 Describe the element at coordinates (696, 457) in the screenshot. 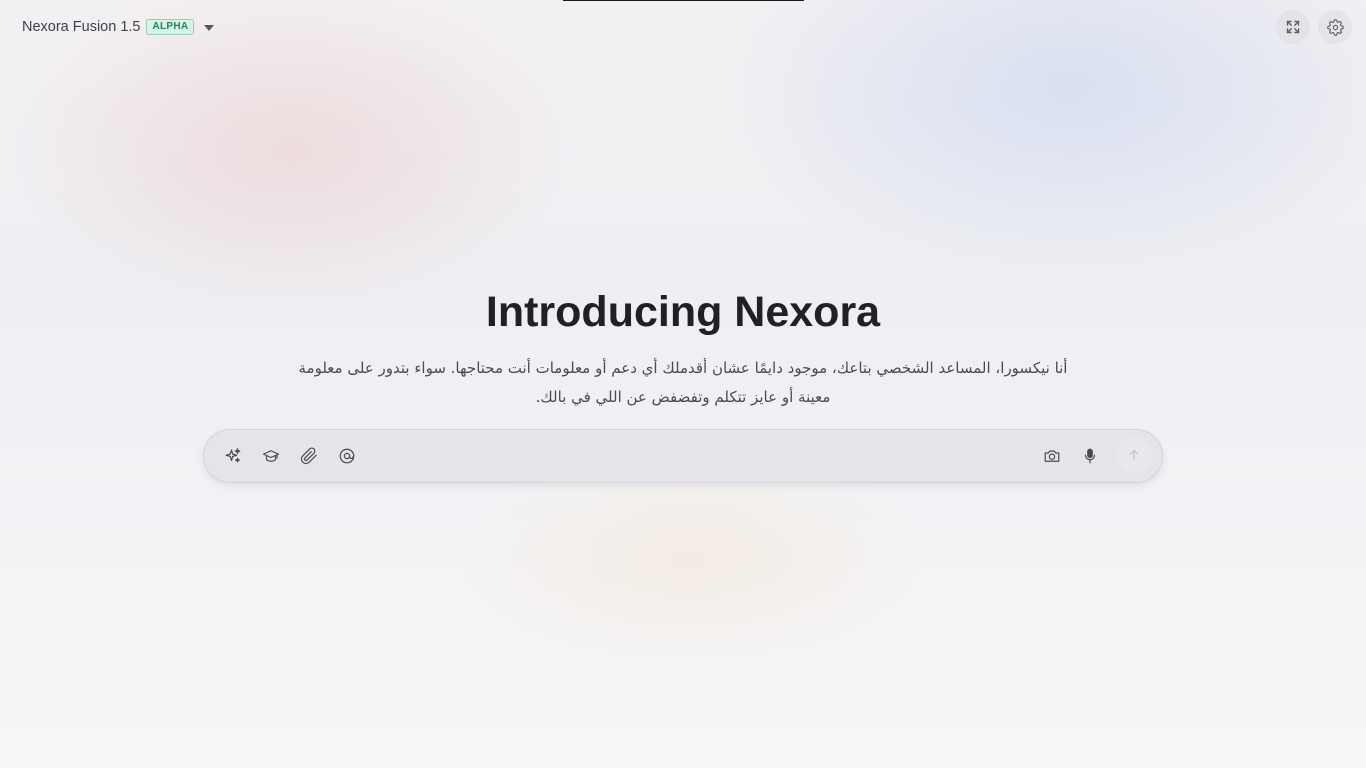

I see `message-input` at that location.